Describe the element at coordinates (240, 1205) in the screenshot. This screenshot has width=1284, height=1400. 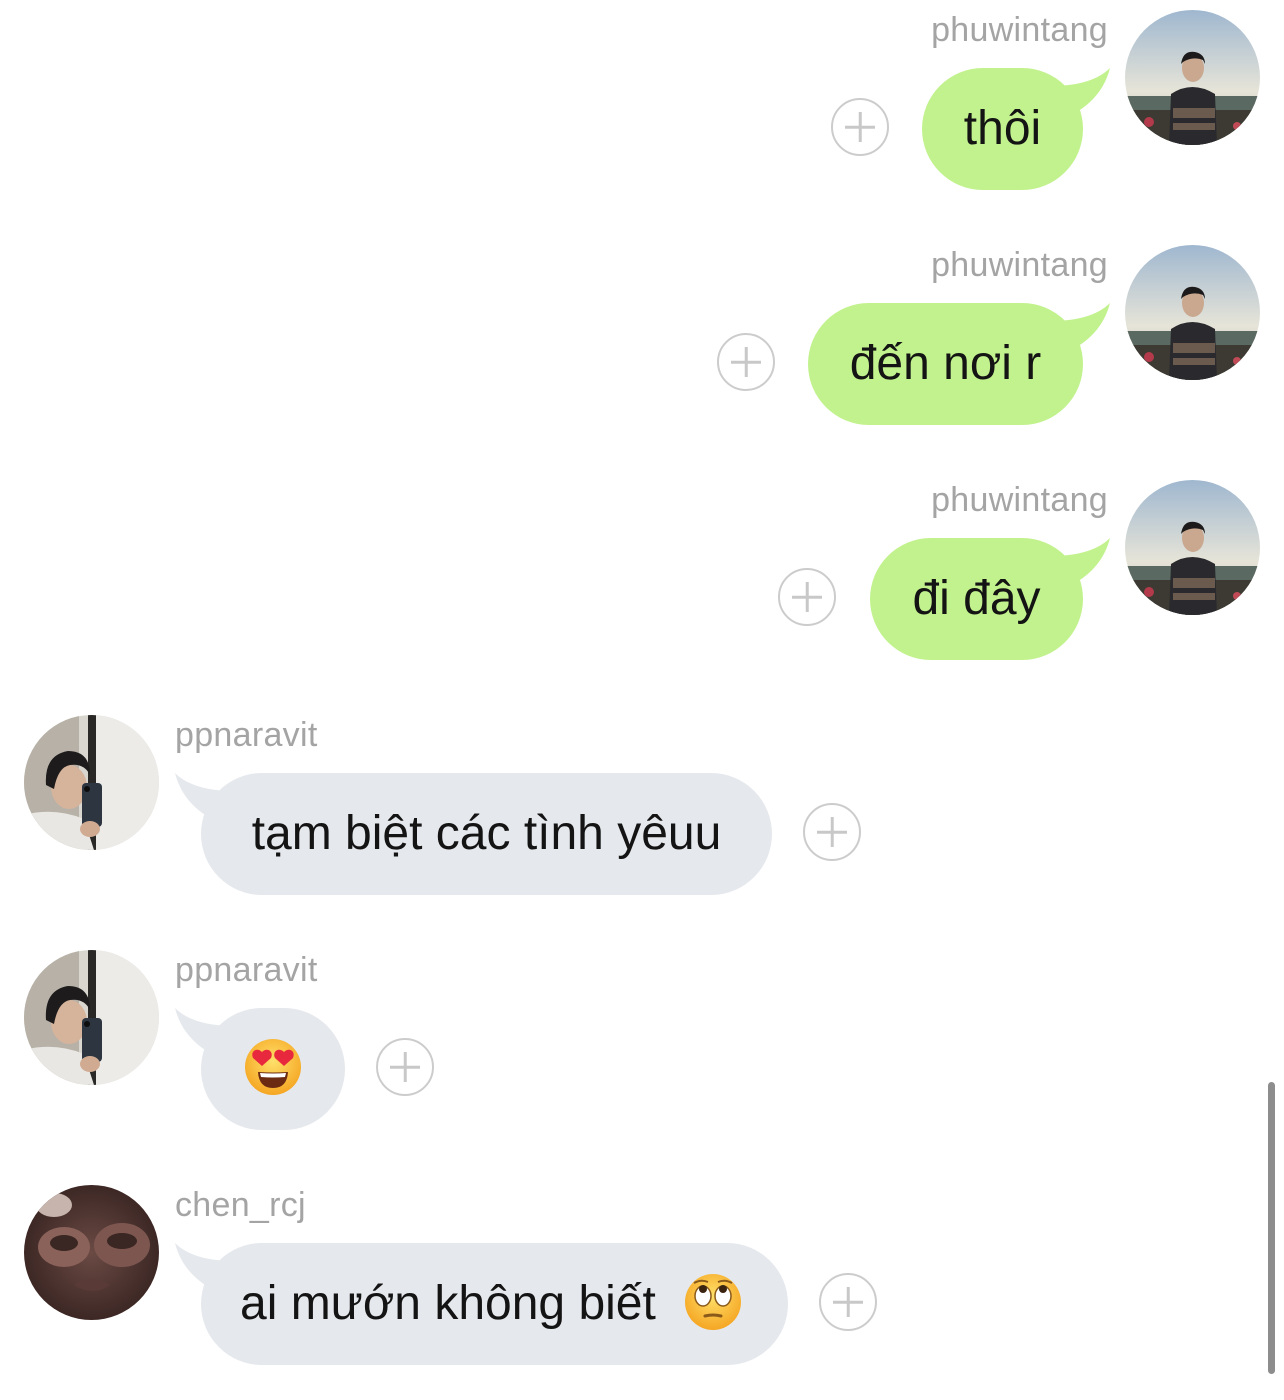
I see `sender-username: chen_rcj` at that location.